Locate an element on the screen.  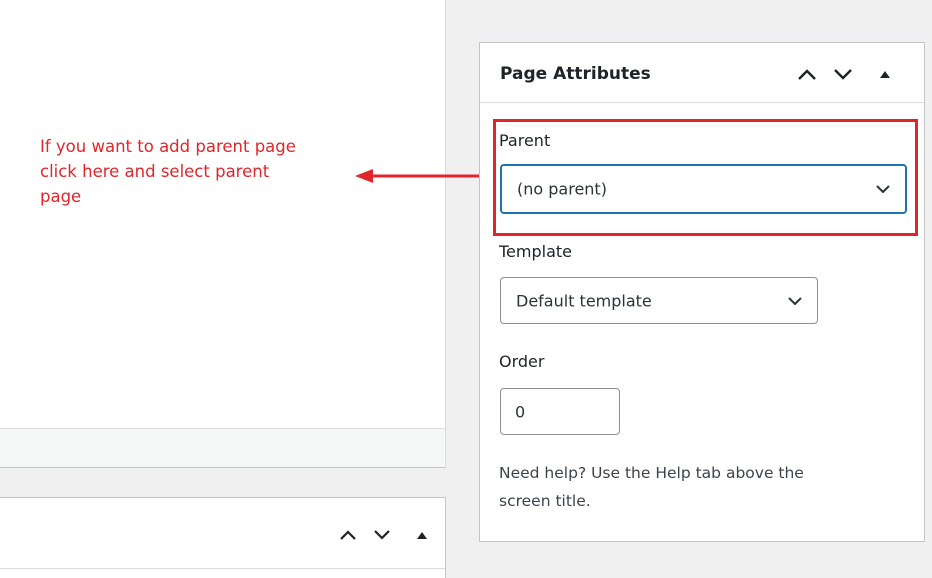
order-input-value: 0 is located at coordinates (520, 411).